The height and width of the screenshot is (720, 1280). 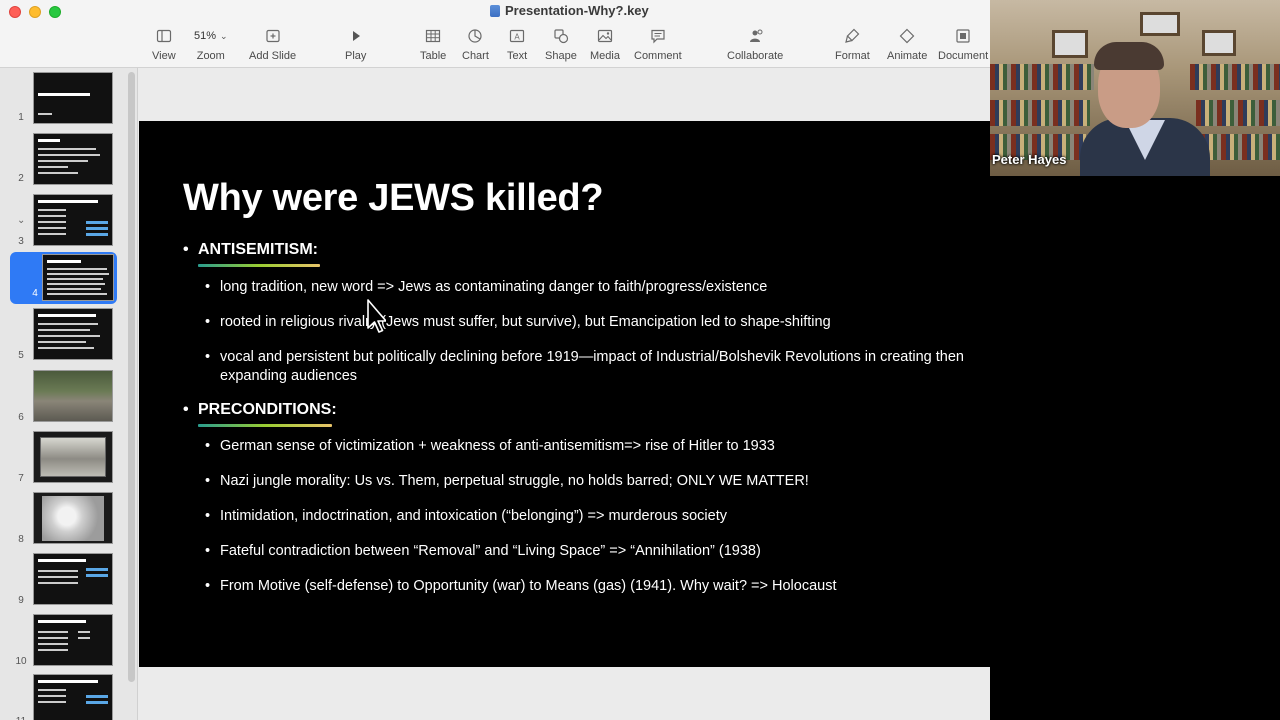 What do you see at coordinates (1135, 88) in the screenshot?
I see `video-participant-tile: Peter Hayes` at bounding box center [1135, 88].